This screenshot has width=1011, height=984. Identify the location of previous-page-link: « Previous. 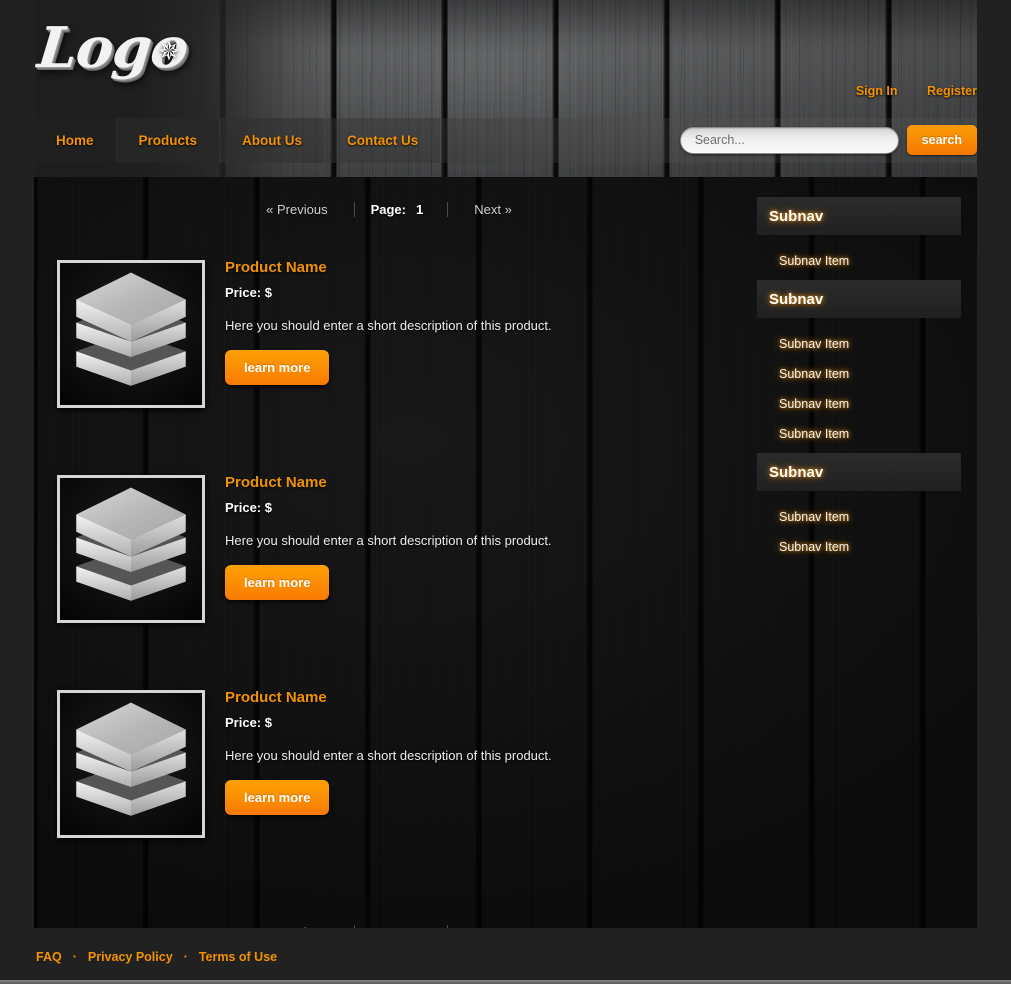
(296, 209).